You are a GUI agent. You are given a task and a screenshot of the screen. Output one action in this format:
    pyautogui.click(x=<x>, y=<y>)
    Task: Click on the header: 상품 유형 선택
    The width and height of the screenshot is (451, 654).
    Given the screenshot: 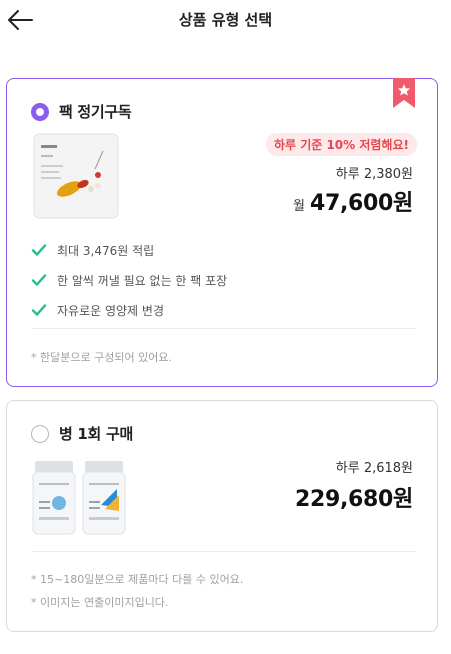 What is the action you would take?
    pyautogui.click(x=225, y=20)
    